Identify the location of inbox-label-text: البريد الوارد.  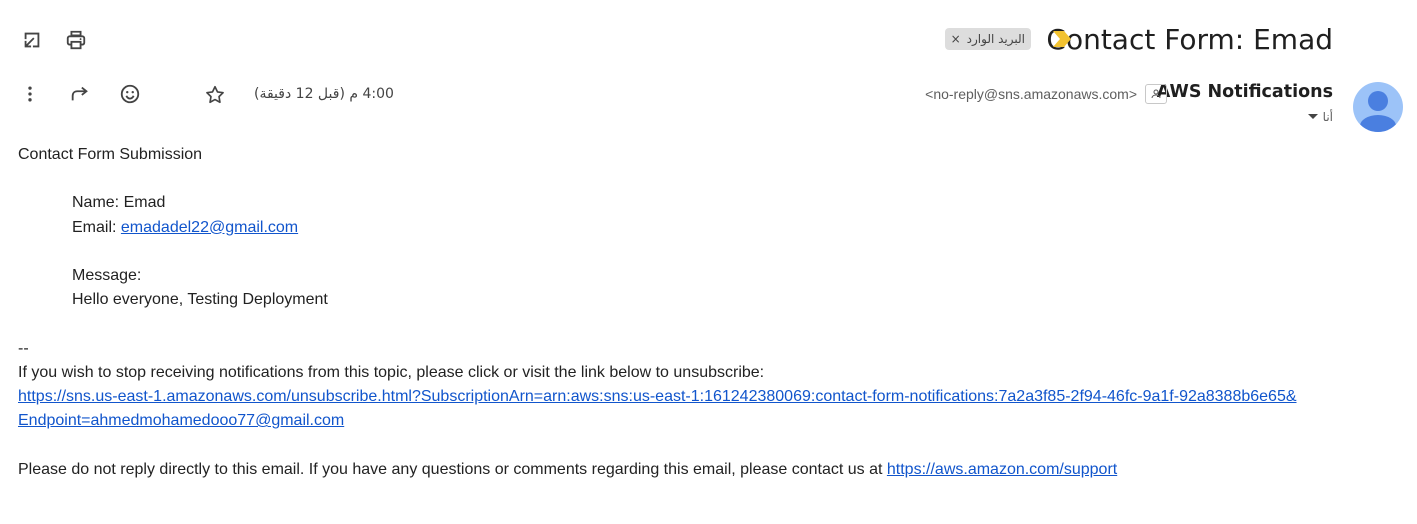
(995, 39).